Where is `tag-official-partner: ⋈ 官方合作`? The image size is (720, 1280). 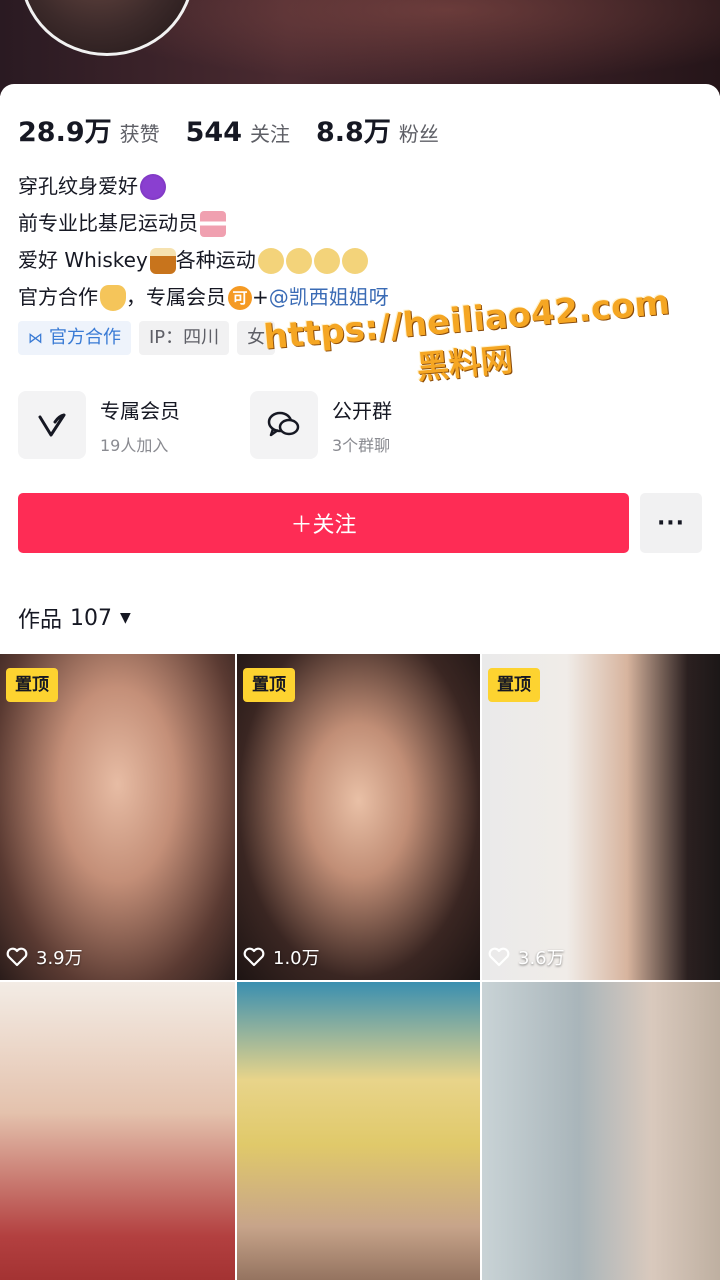 tag-official-partner: ⋈ 官方合作 is located at coordinates (74, 338).